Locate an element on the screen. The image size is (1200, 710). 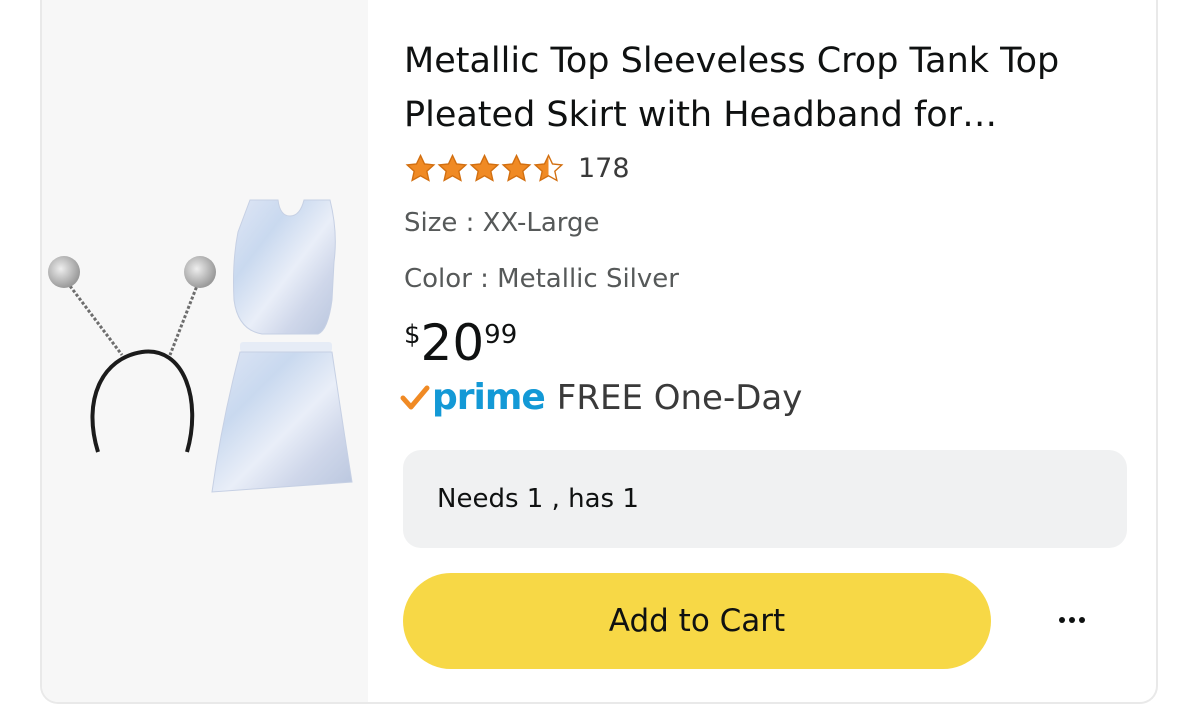
price-fraction: 99 is located at coordinates (501, 335).